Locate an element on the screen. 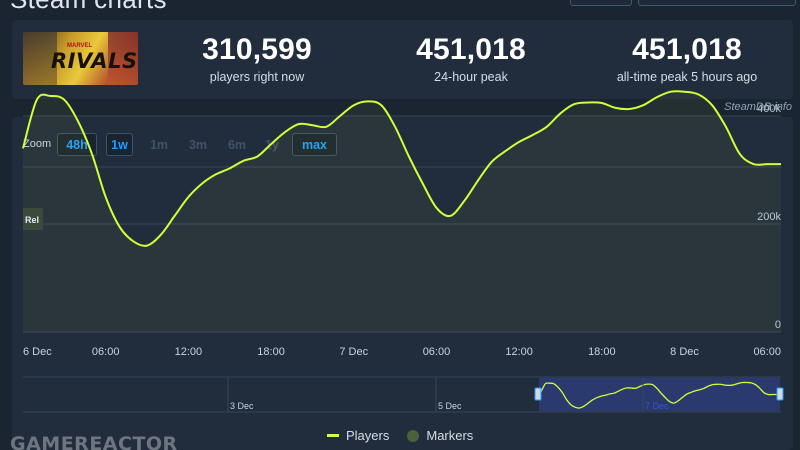 The width and height of the screenshot is (800, 450). y-tick-label: 200k is located at coordinates (769, 217).